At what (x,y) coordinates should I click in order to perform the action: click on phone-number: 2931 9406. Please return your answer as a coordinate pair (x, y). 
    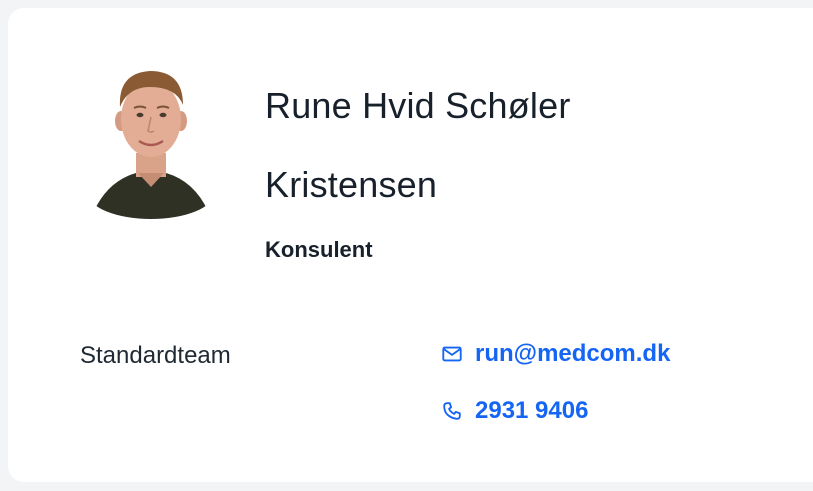
    Looking at the image, I should click on (532, 410).